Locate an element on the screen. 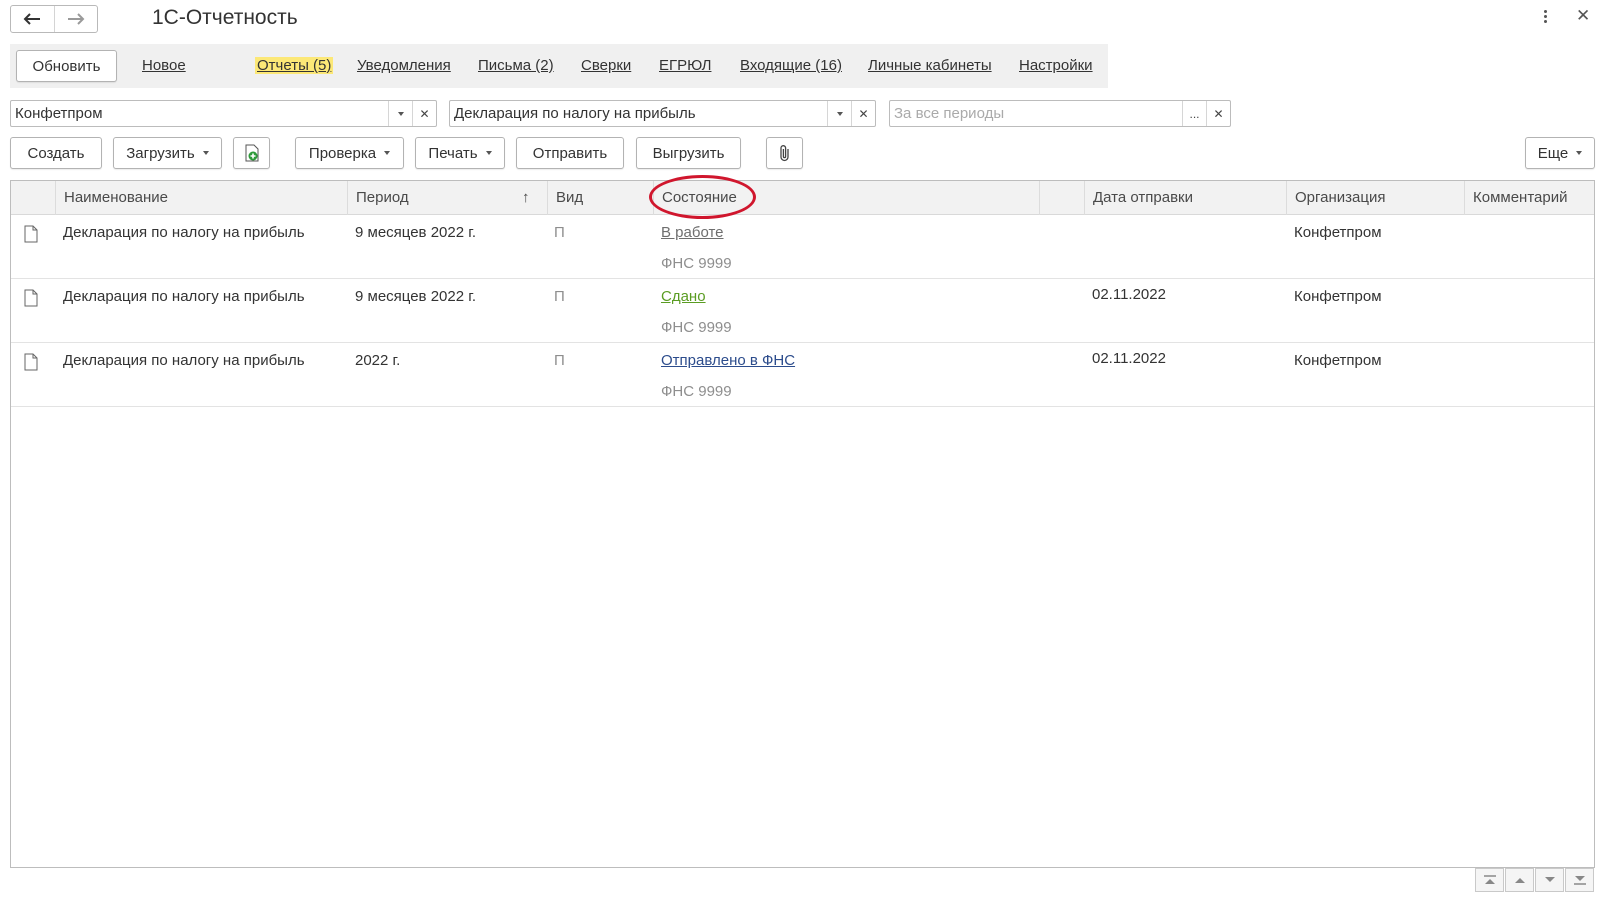 The height and width of the screenshot is (900, 1600). report-type-filter-value: Декларация по налогу на прибыль is located at coordinates (638, 113).